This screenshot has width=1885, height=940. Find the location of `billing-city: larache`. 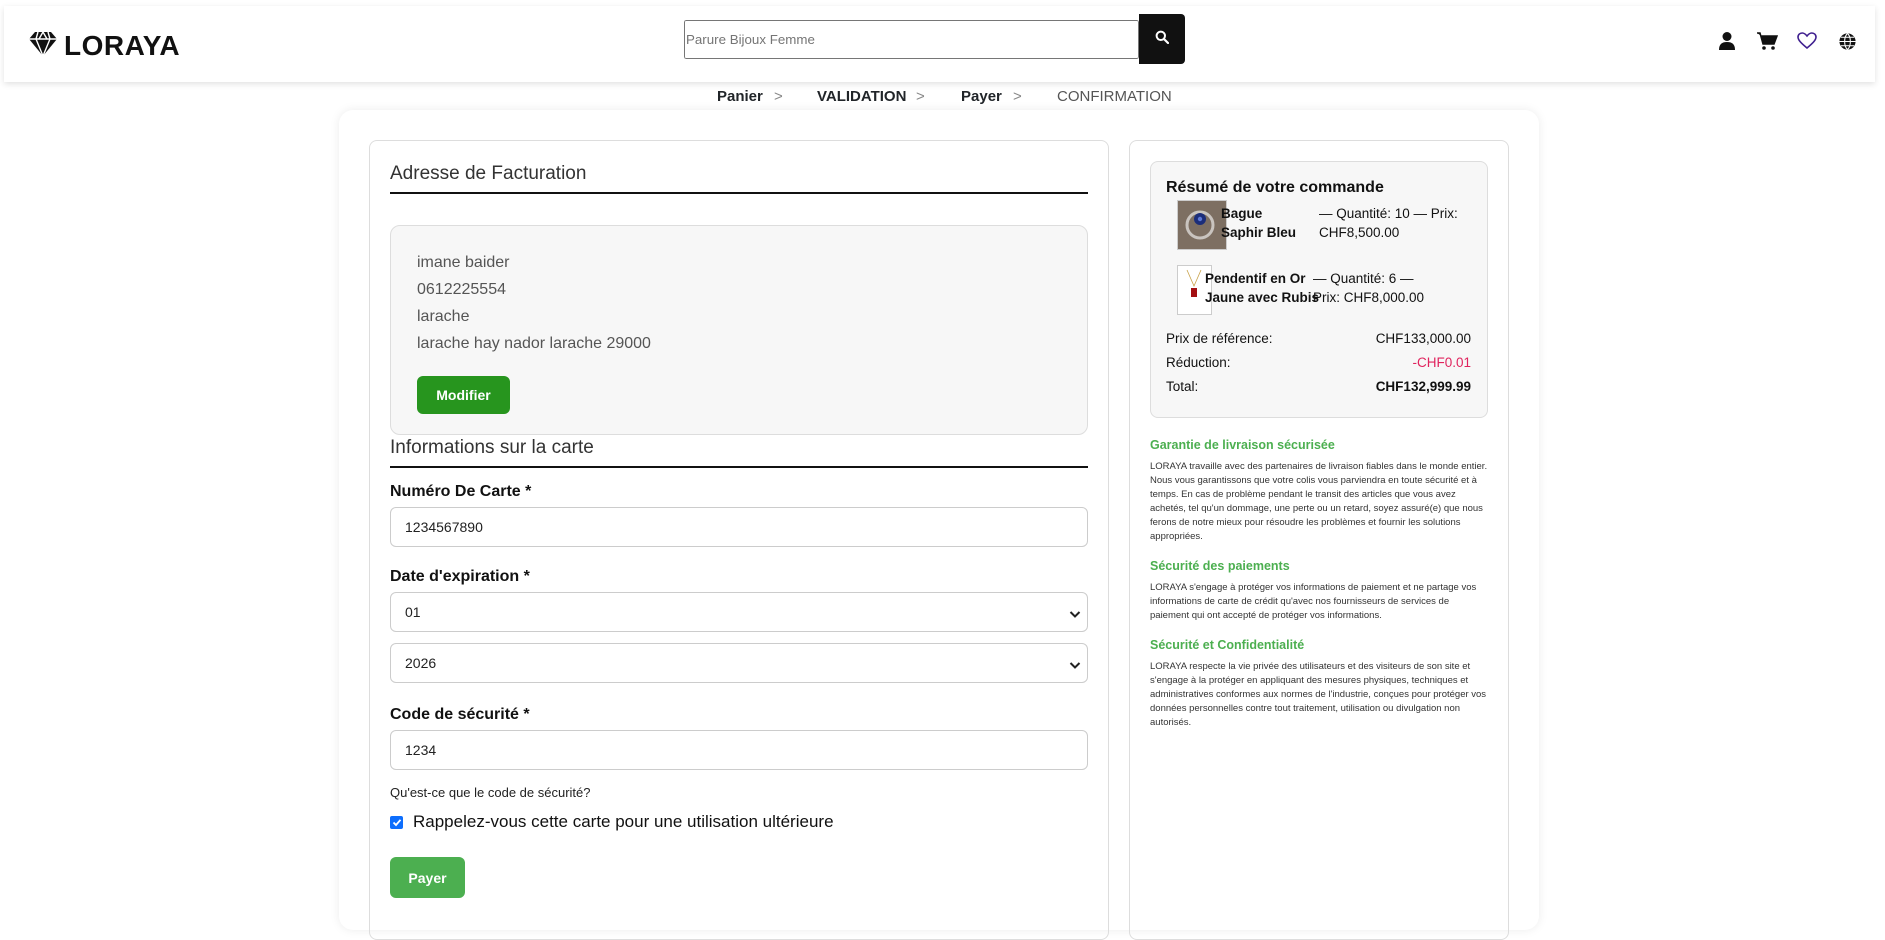

billing-city: larache is located at coordinates (443, 316).